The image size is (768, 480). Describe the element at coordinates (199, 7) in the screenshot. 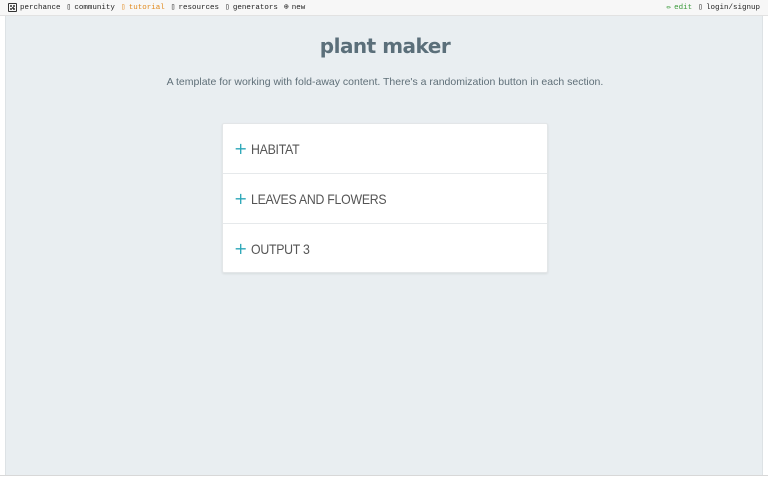

I see `nav-resources-label: resources` at that location.